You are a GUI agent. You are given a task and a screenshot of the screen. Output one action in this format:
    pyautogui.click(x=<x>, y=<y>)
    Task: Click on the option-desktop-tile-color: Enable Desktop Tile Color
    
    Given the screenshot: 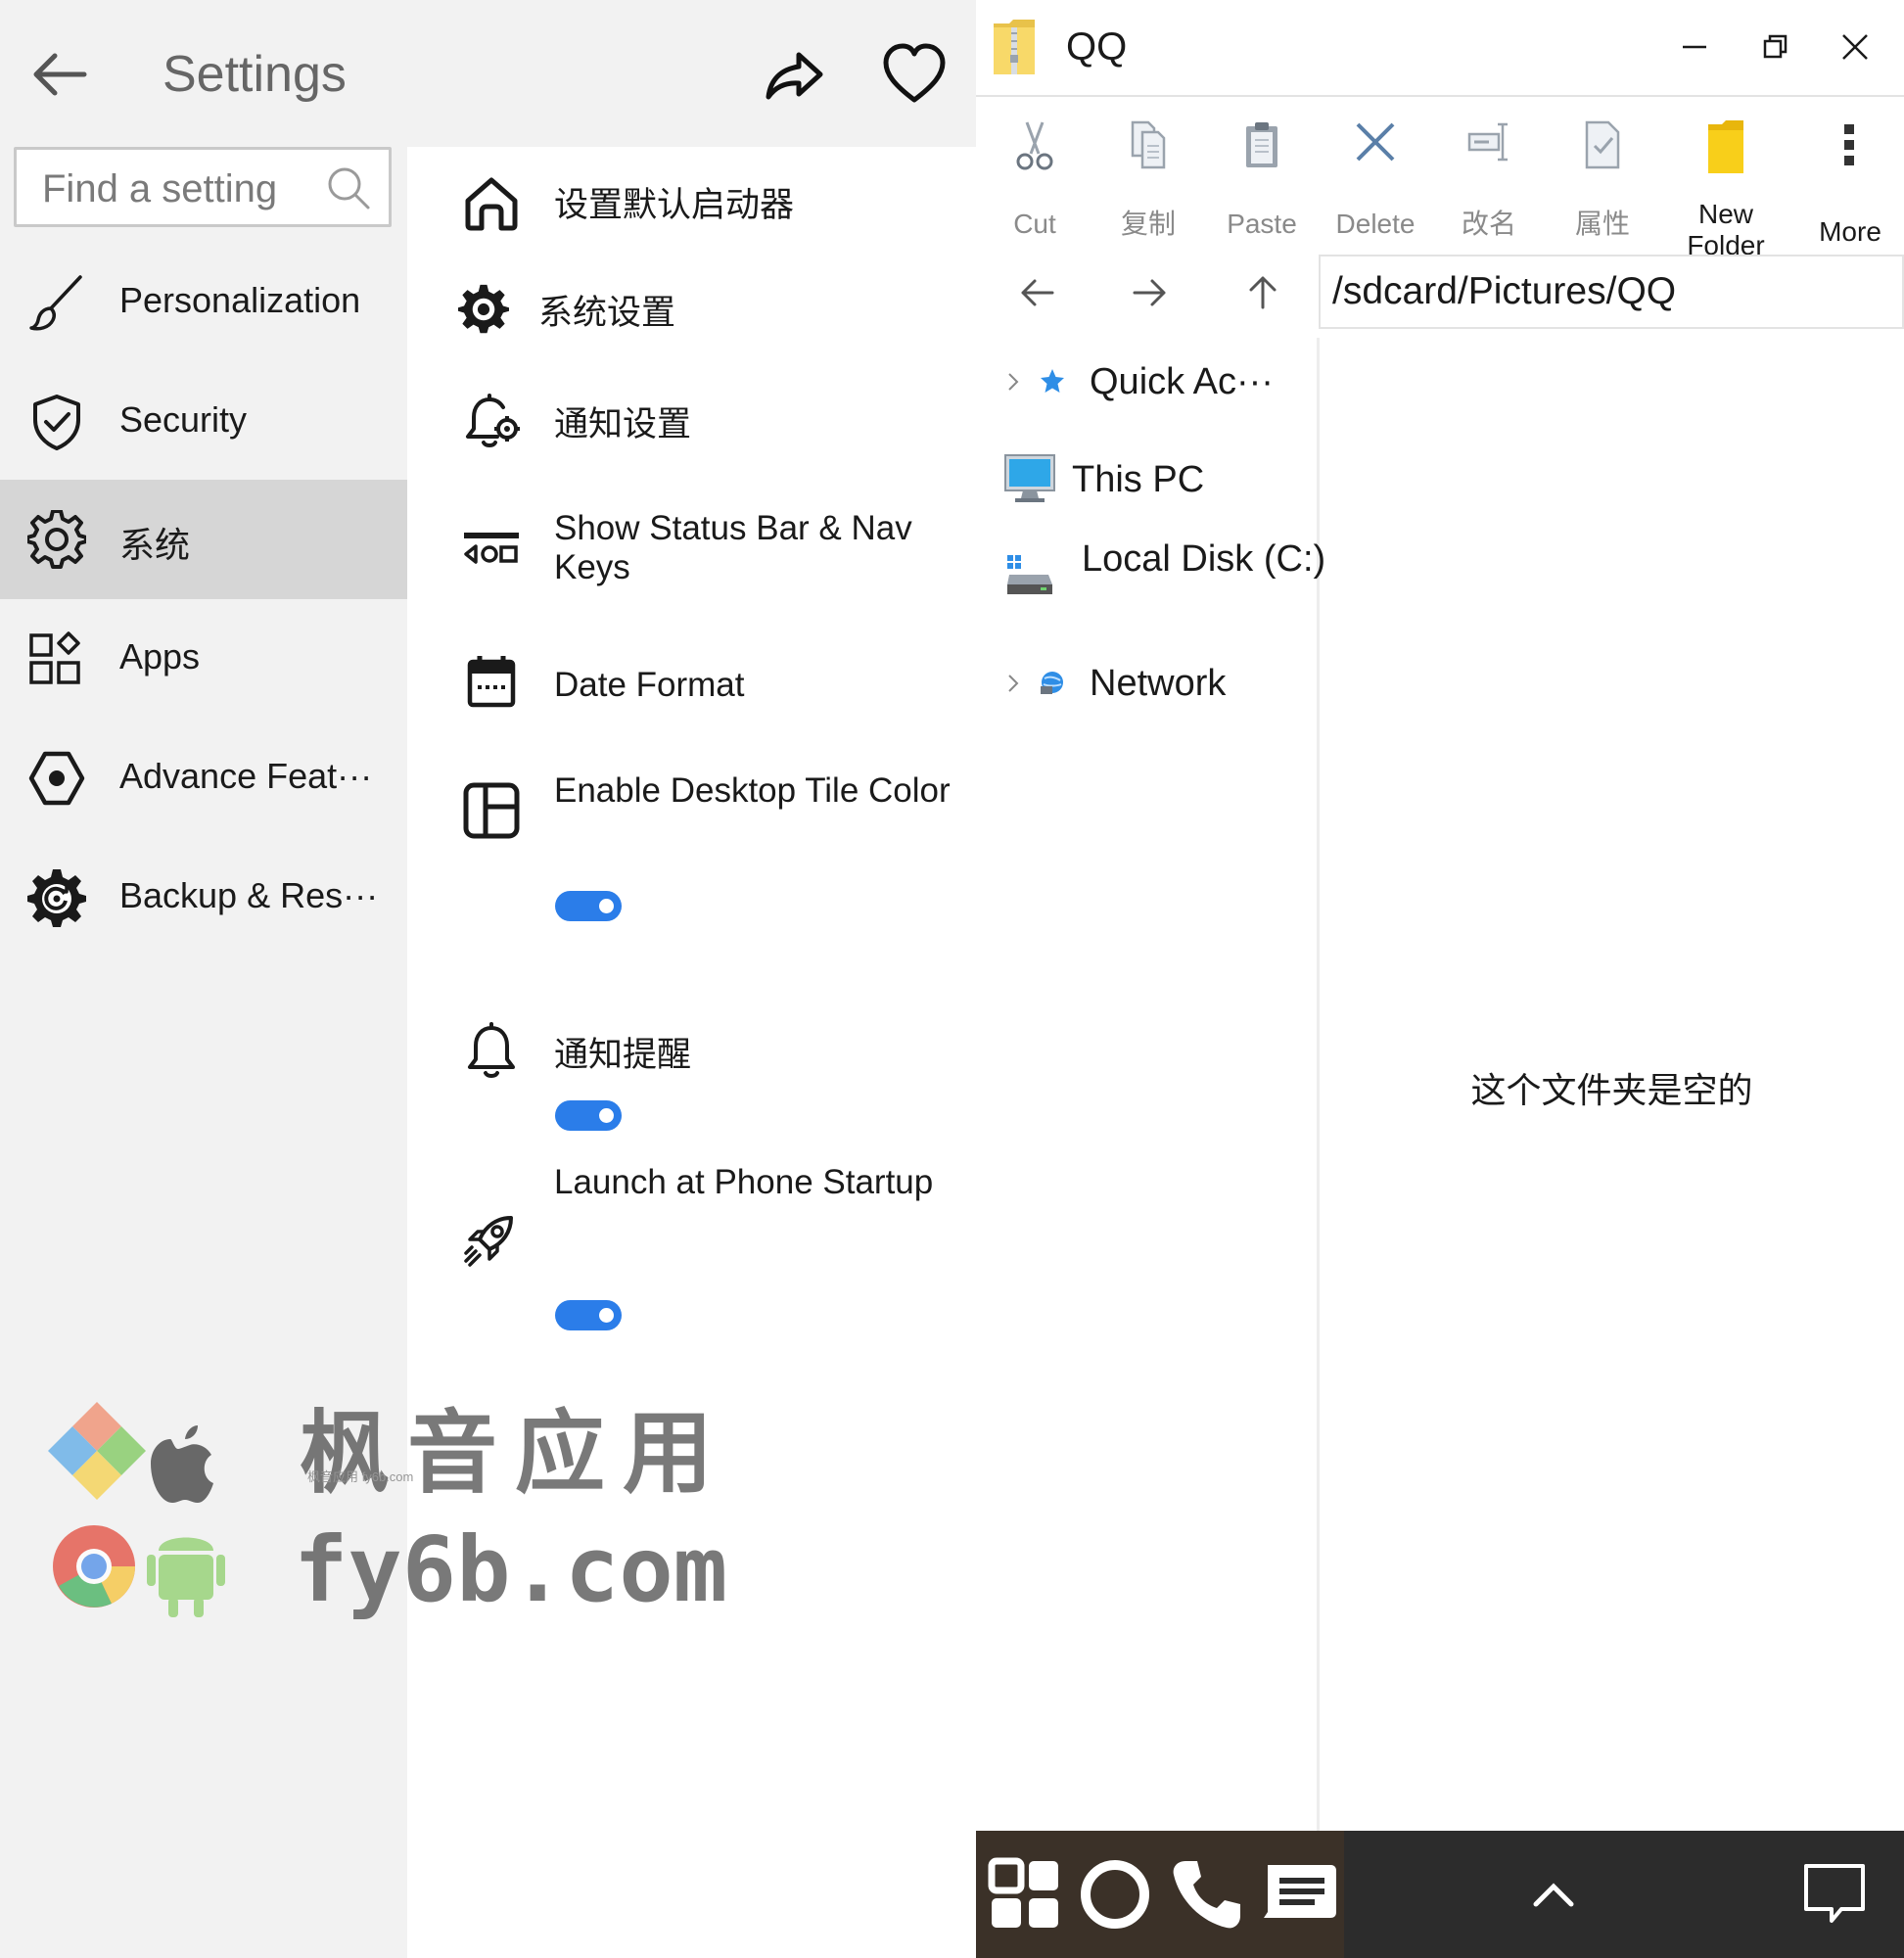 What is the action you would take?
    pyautogui.click(x=691, y=851)
    